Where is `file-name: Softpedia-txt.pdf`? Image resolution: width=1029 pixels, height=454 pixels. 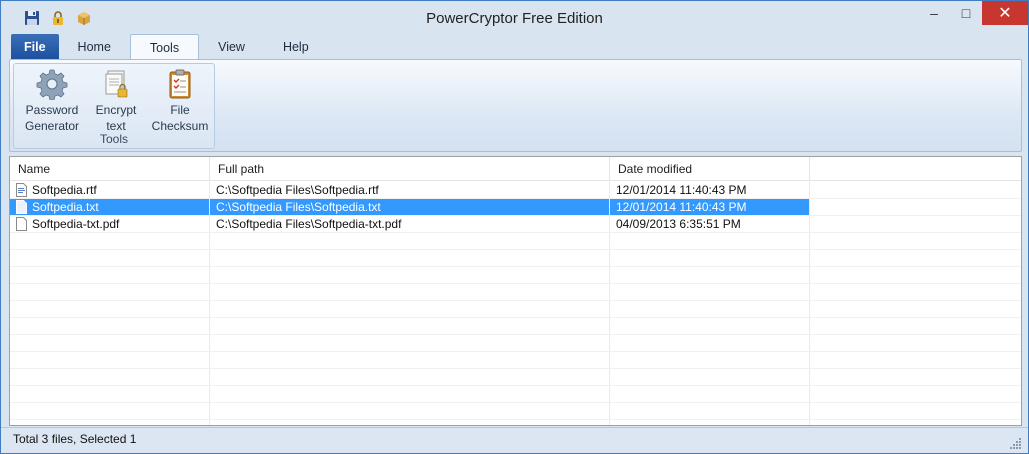 file-name: Softpedia-txt.pdf is located at coordinates (76, 224).